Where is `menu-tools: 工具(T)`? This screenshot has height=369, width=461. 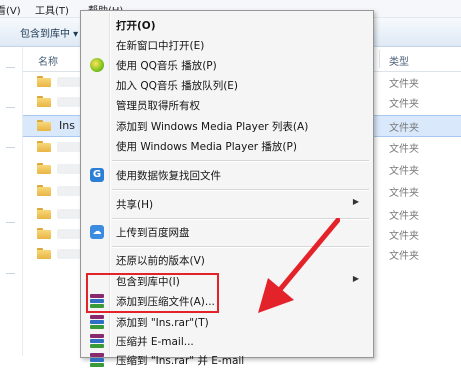 menu-tools: 工具(T) is located at coordinates (52, 9).